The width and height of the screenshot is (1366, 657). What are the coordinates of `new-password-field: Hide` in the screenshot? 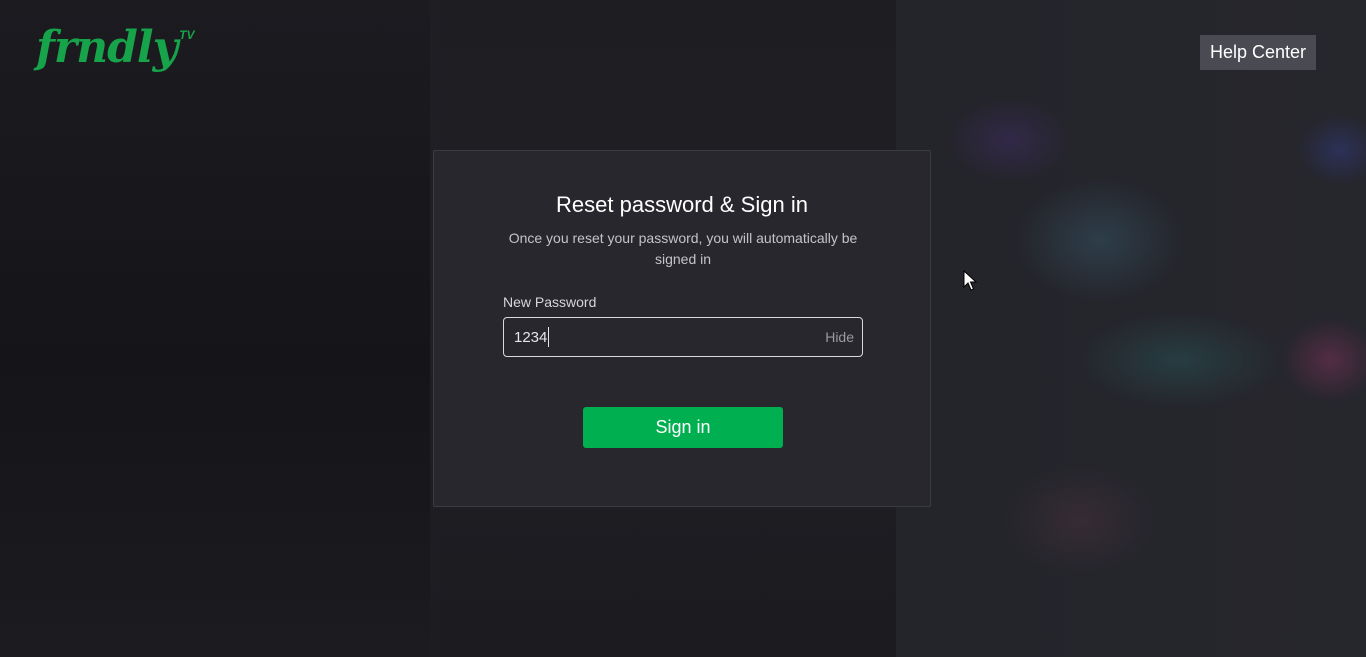 It's located at (683, 337).